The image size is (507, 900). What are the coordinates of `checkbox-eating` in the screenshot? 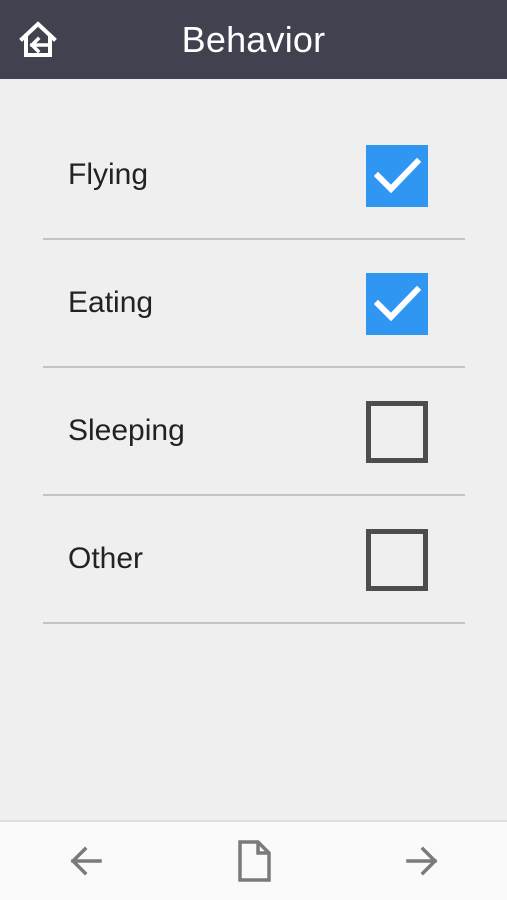 It's located at (397, 304).